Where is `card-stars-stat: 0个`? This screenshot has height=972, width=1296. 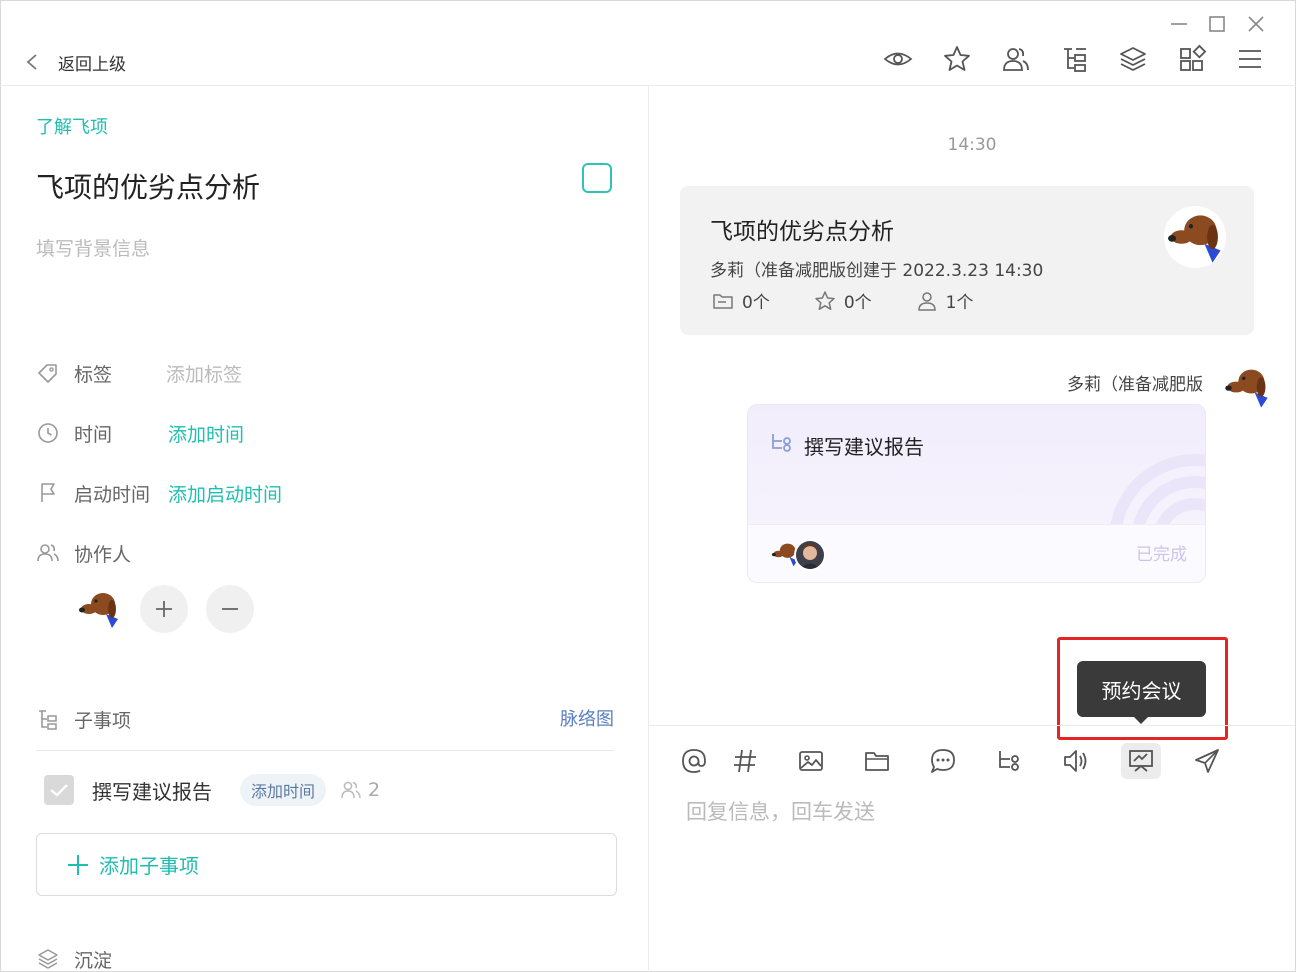
card-stars-stat: 0个 is located at coordinates (843, 300).